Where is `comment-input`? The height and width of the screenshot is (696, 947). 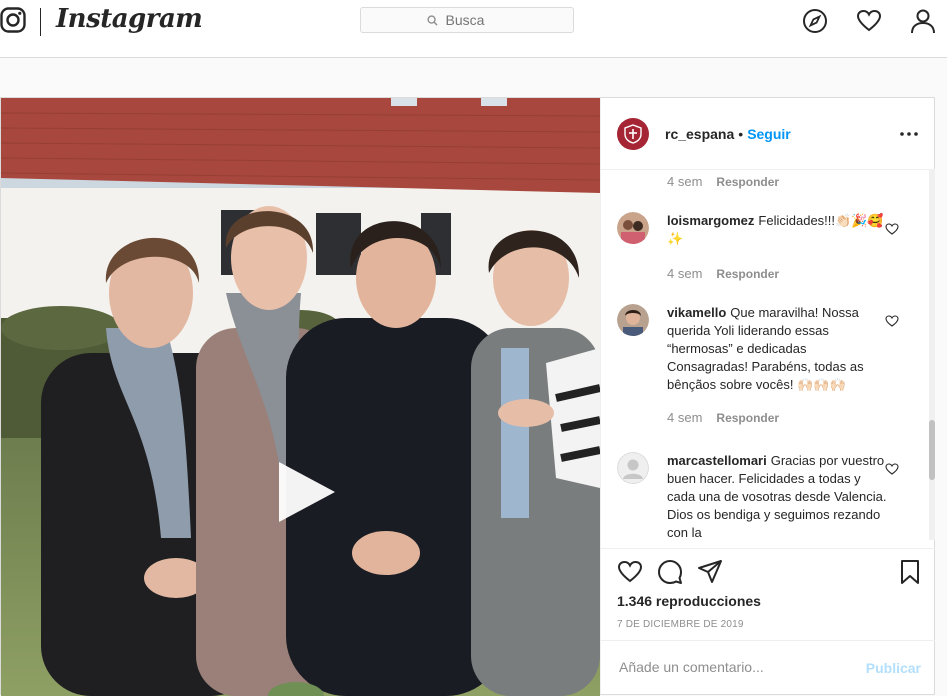
comment-input is located at coordinates (739, 667).